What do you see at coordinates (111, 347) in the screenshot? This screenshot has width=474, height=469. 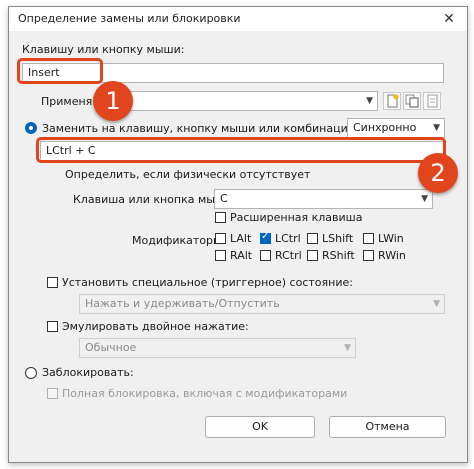 I see `double-press-select-value: Обычное` at bounding box center [111, 347].